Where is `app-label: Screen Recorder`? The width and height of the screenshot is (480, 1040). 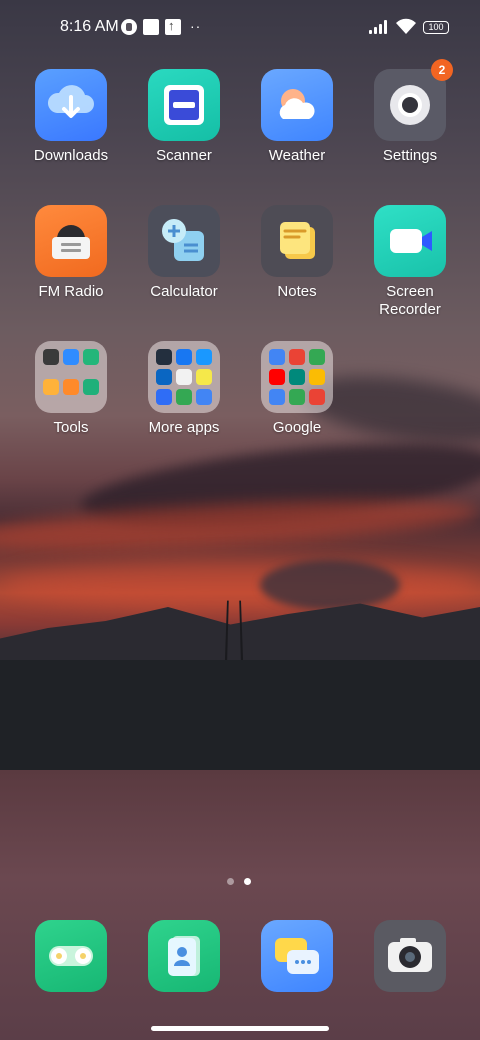
app-label: Screen Recorder is located at coordinates (410, 300).